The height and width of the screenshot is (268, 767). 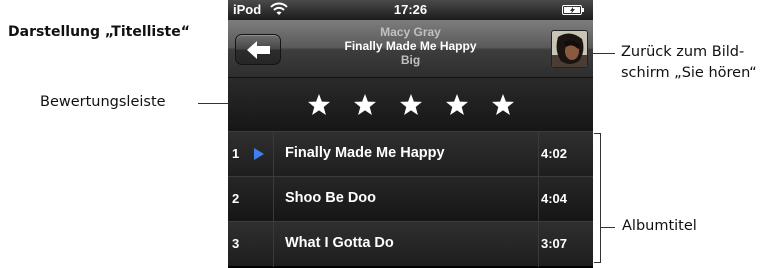 I want to click on track-title: Finally Made Me Happy, so click(x=365, y=153).